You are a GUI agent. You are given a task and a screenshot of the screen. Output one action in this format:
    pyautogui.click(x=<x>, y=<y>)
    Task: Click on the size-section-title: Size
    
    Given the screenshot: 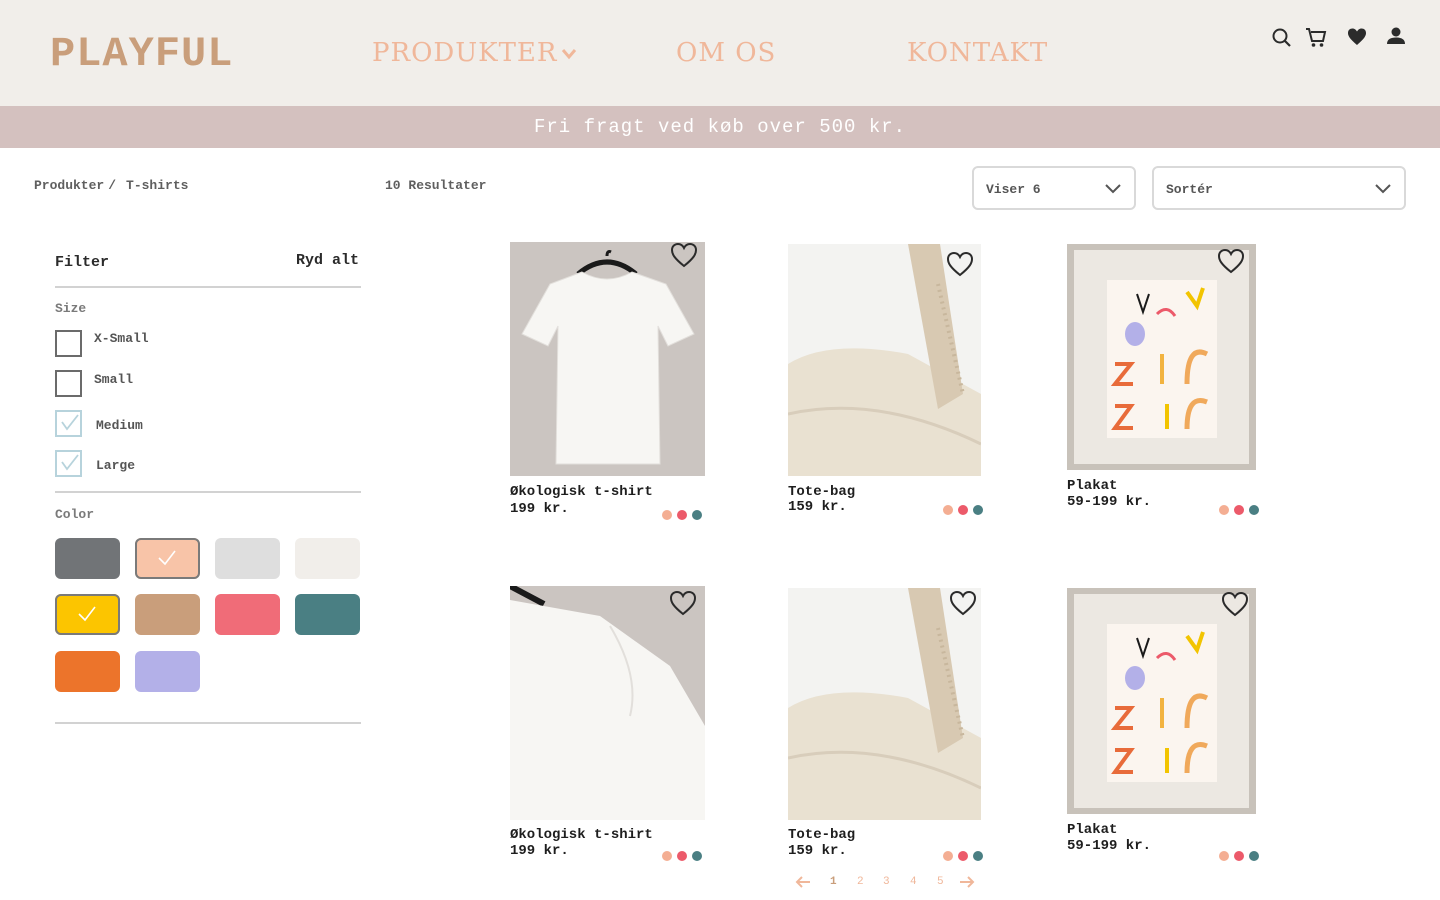 What is the action you would take?
    pyautogui.click(x=71, y=308)
    